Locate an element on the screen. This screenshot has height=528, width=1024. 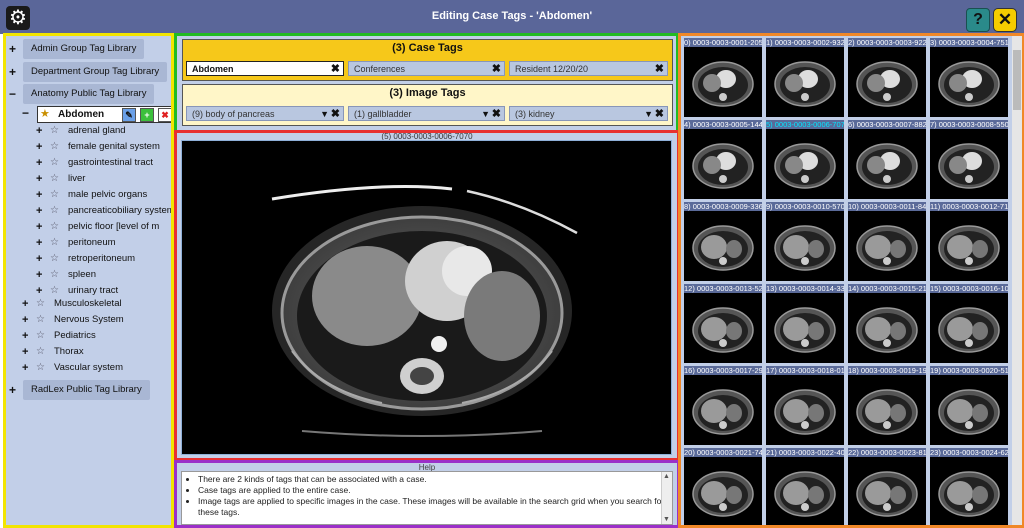
image-thumbnail: 1) 0003-0003-0002-9320 is located at coordinates (805, 77).